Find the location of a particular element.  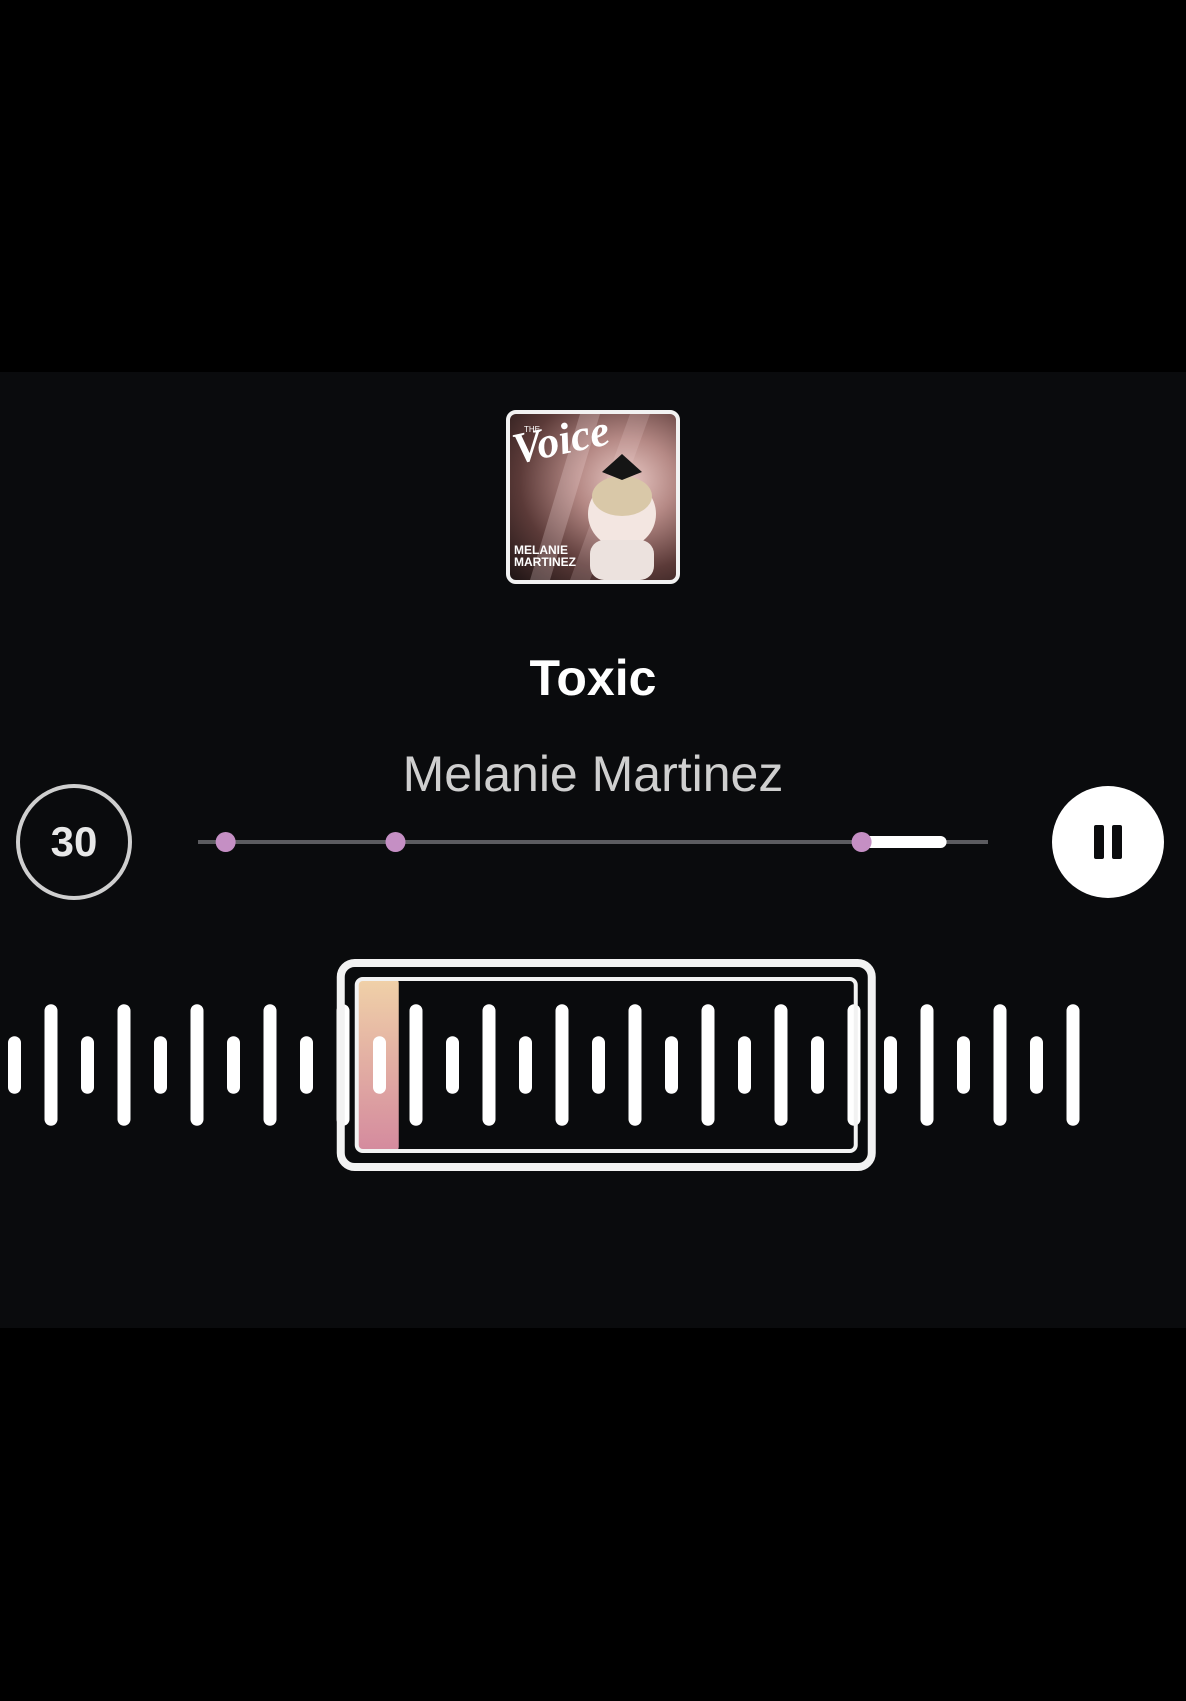

album-artwork-image: Voice THE MELANIE MARTINEZ is located at coordinates (583, 497).